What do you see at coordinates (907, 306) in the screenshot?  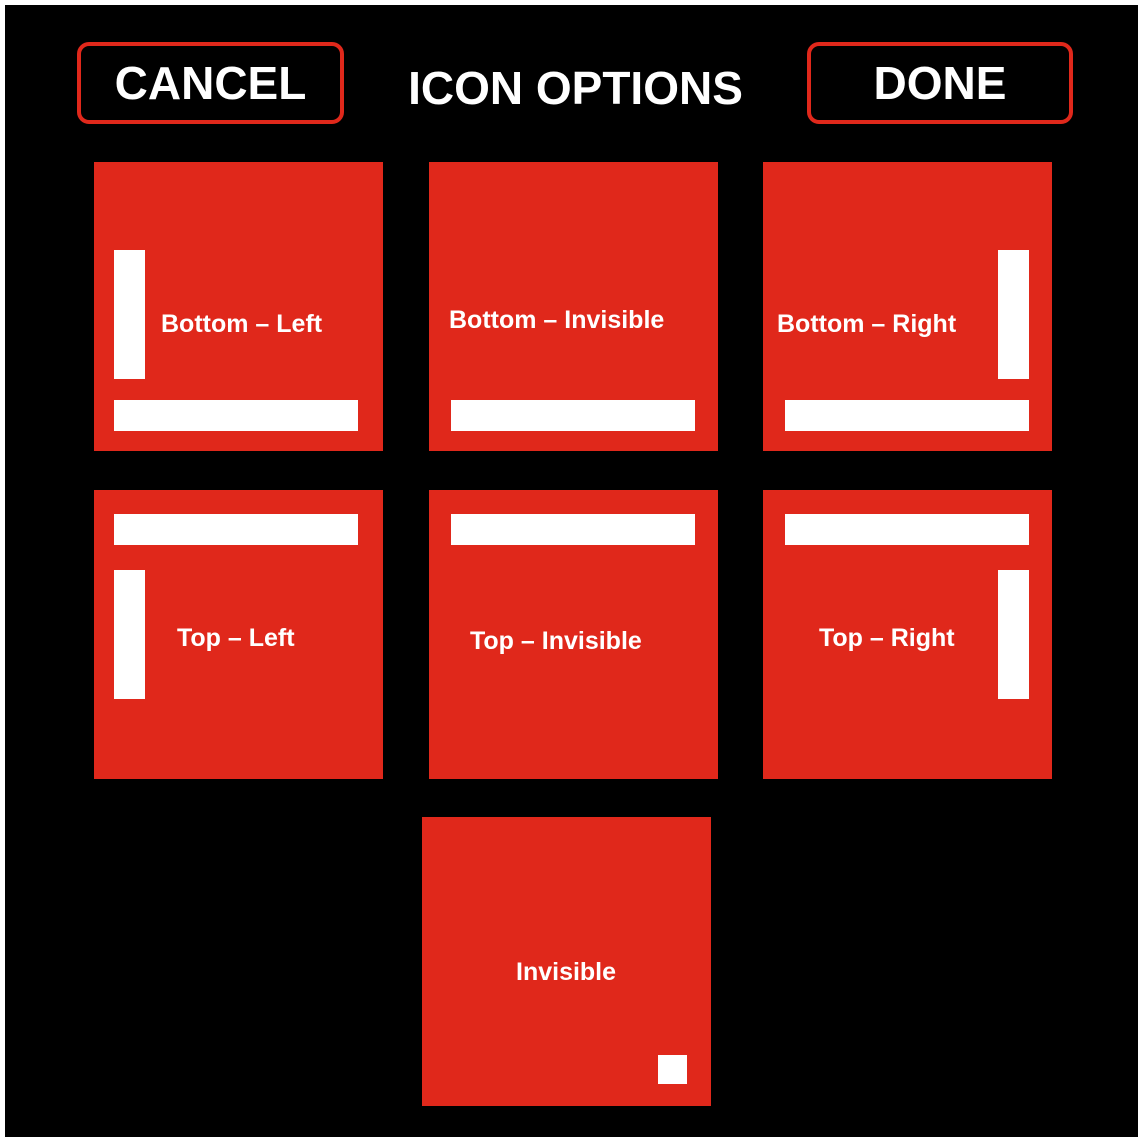 I see `option-bottom-right: Bottom – Right` at bounding box center [907, 306].